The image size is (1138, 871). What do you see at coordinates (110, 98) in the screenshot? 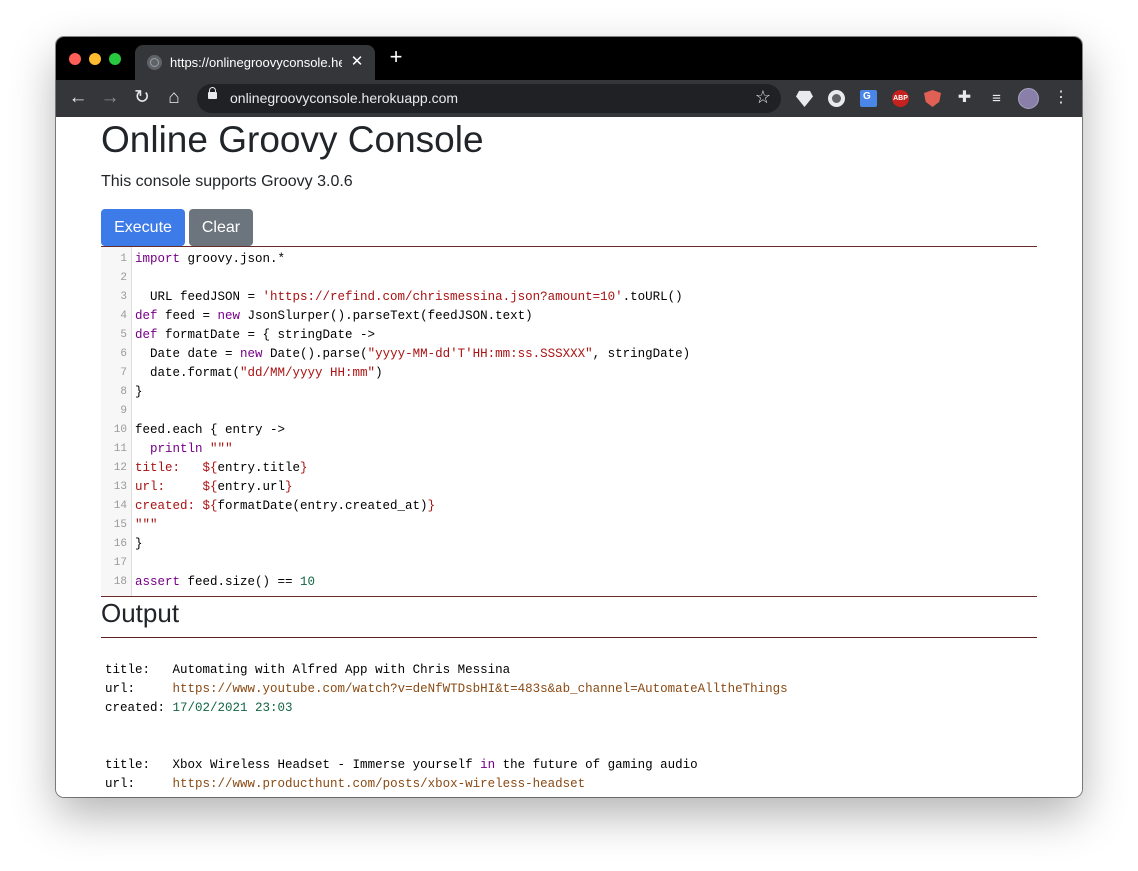
I see `forward-button: →` at bounding box center [110, 98].